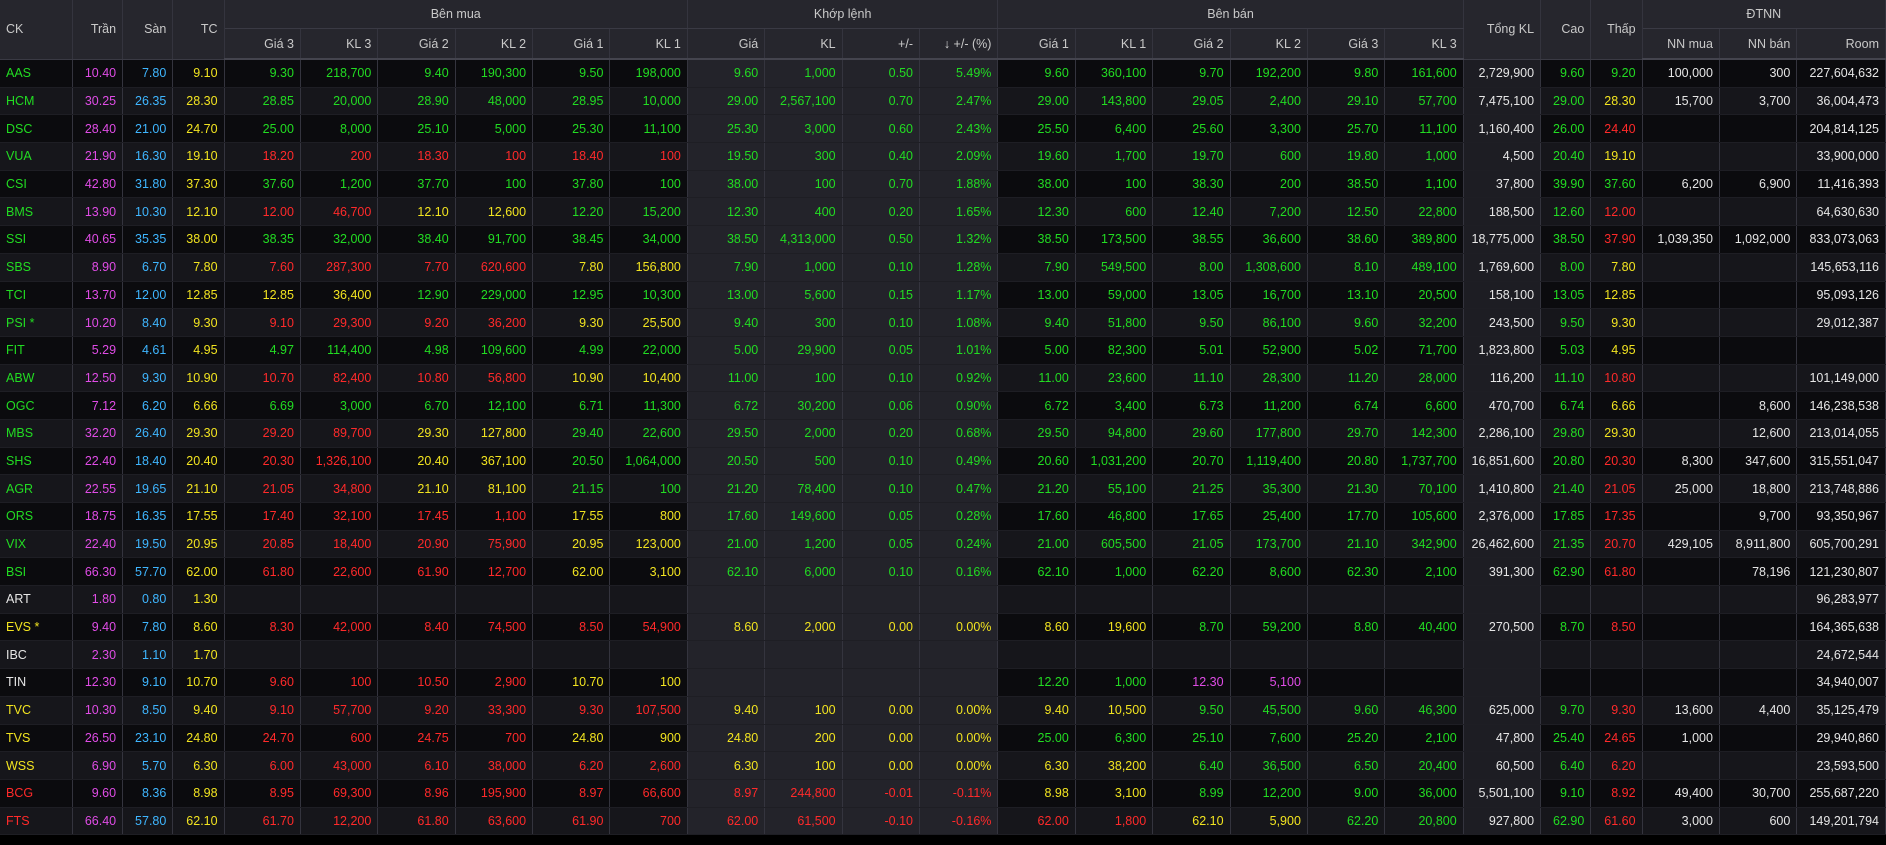 This screenshot has width=1886, height=845. Describe the element at coordinates (36, 405) in the screenshot. I see `cell-symbol: OGC` at that location.